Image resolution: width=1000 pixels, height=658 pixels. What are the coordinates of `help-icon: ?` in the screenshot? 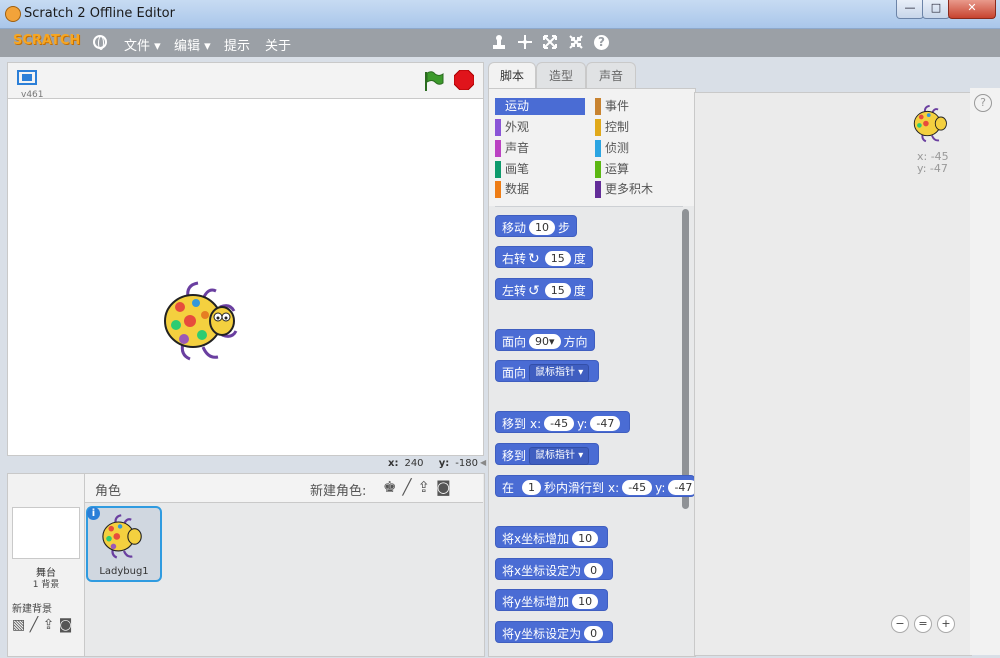 It's located at (601, 42).